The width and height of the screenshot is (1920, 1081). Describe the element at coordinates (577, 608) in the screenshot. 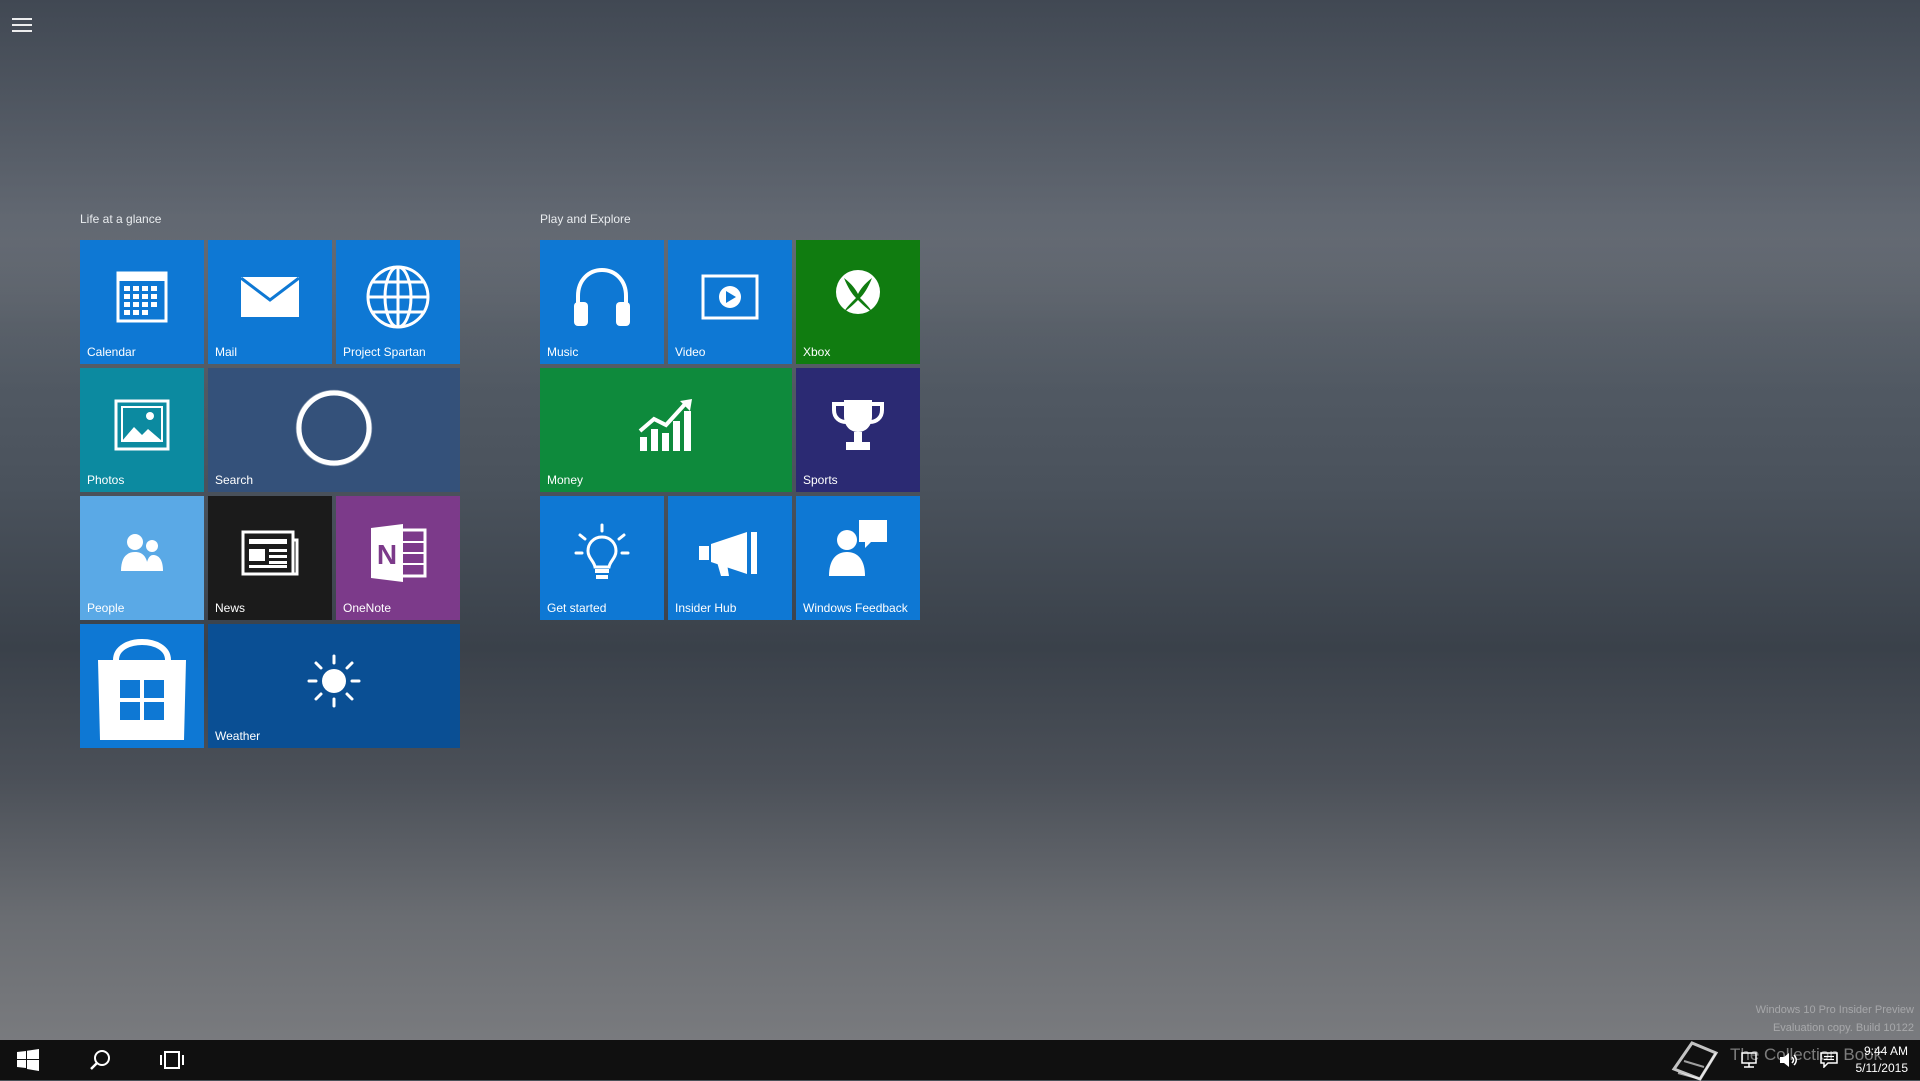

I see `tile-label: Get started` at that location.